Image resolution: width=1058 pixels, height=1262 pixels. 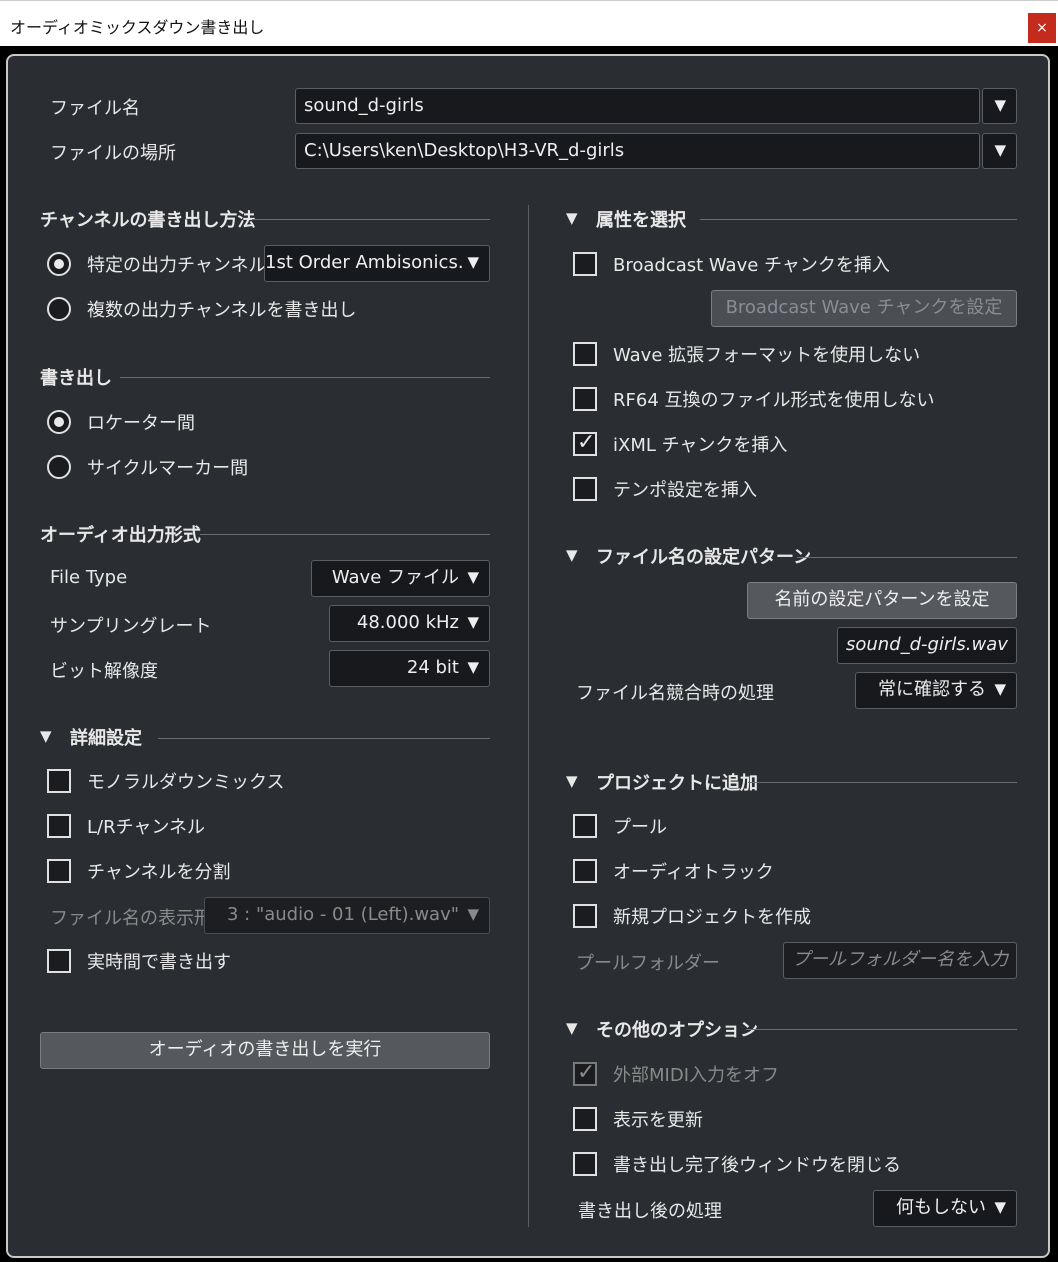 I want to click on multiple-outputs-radio, so click(x=59, y=309).